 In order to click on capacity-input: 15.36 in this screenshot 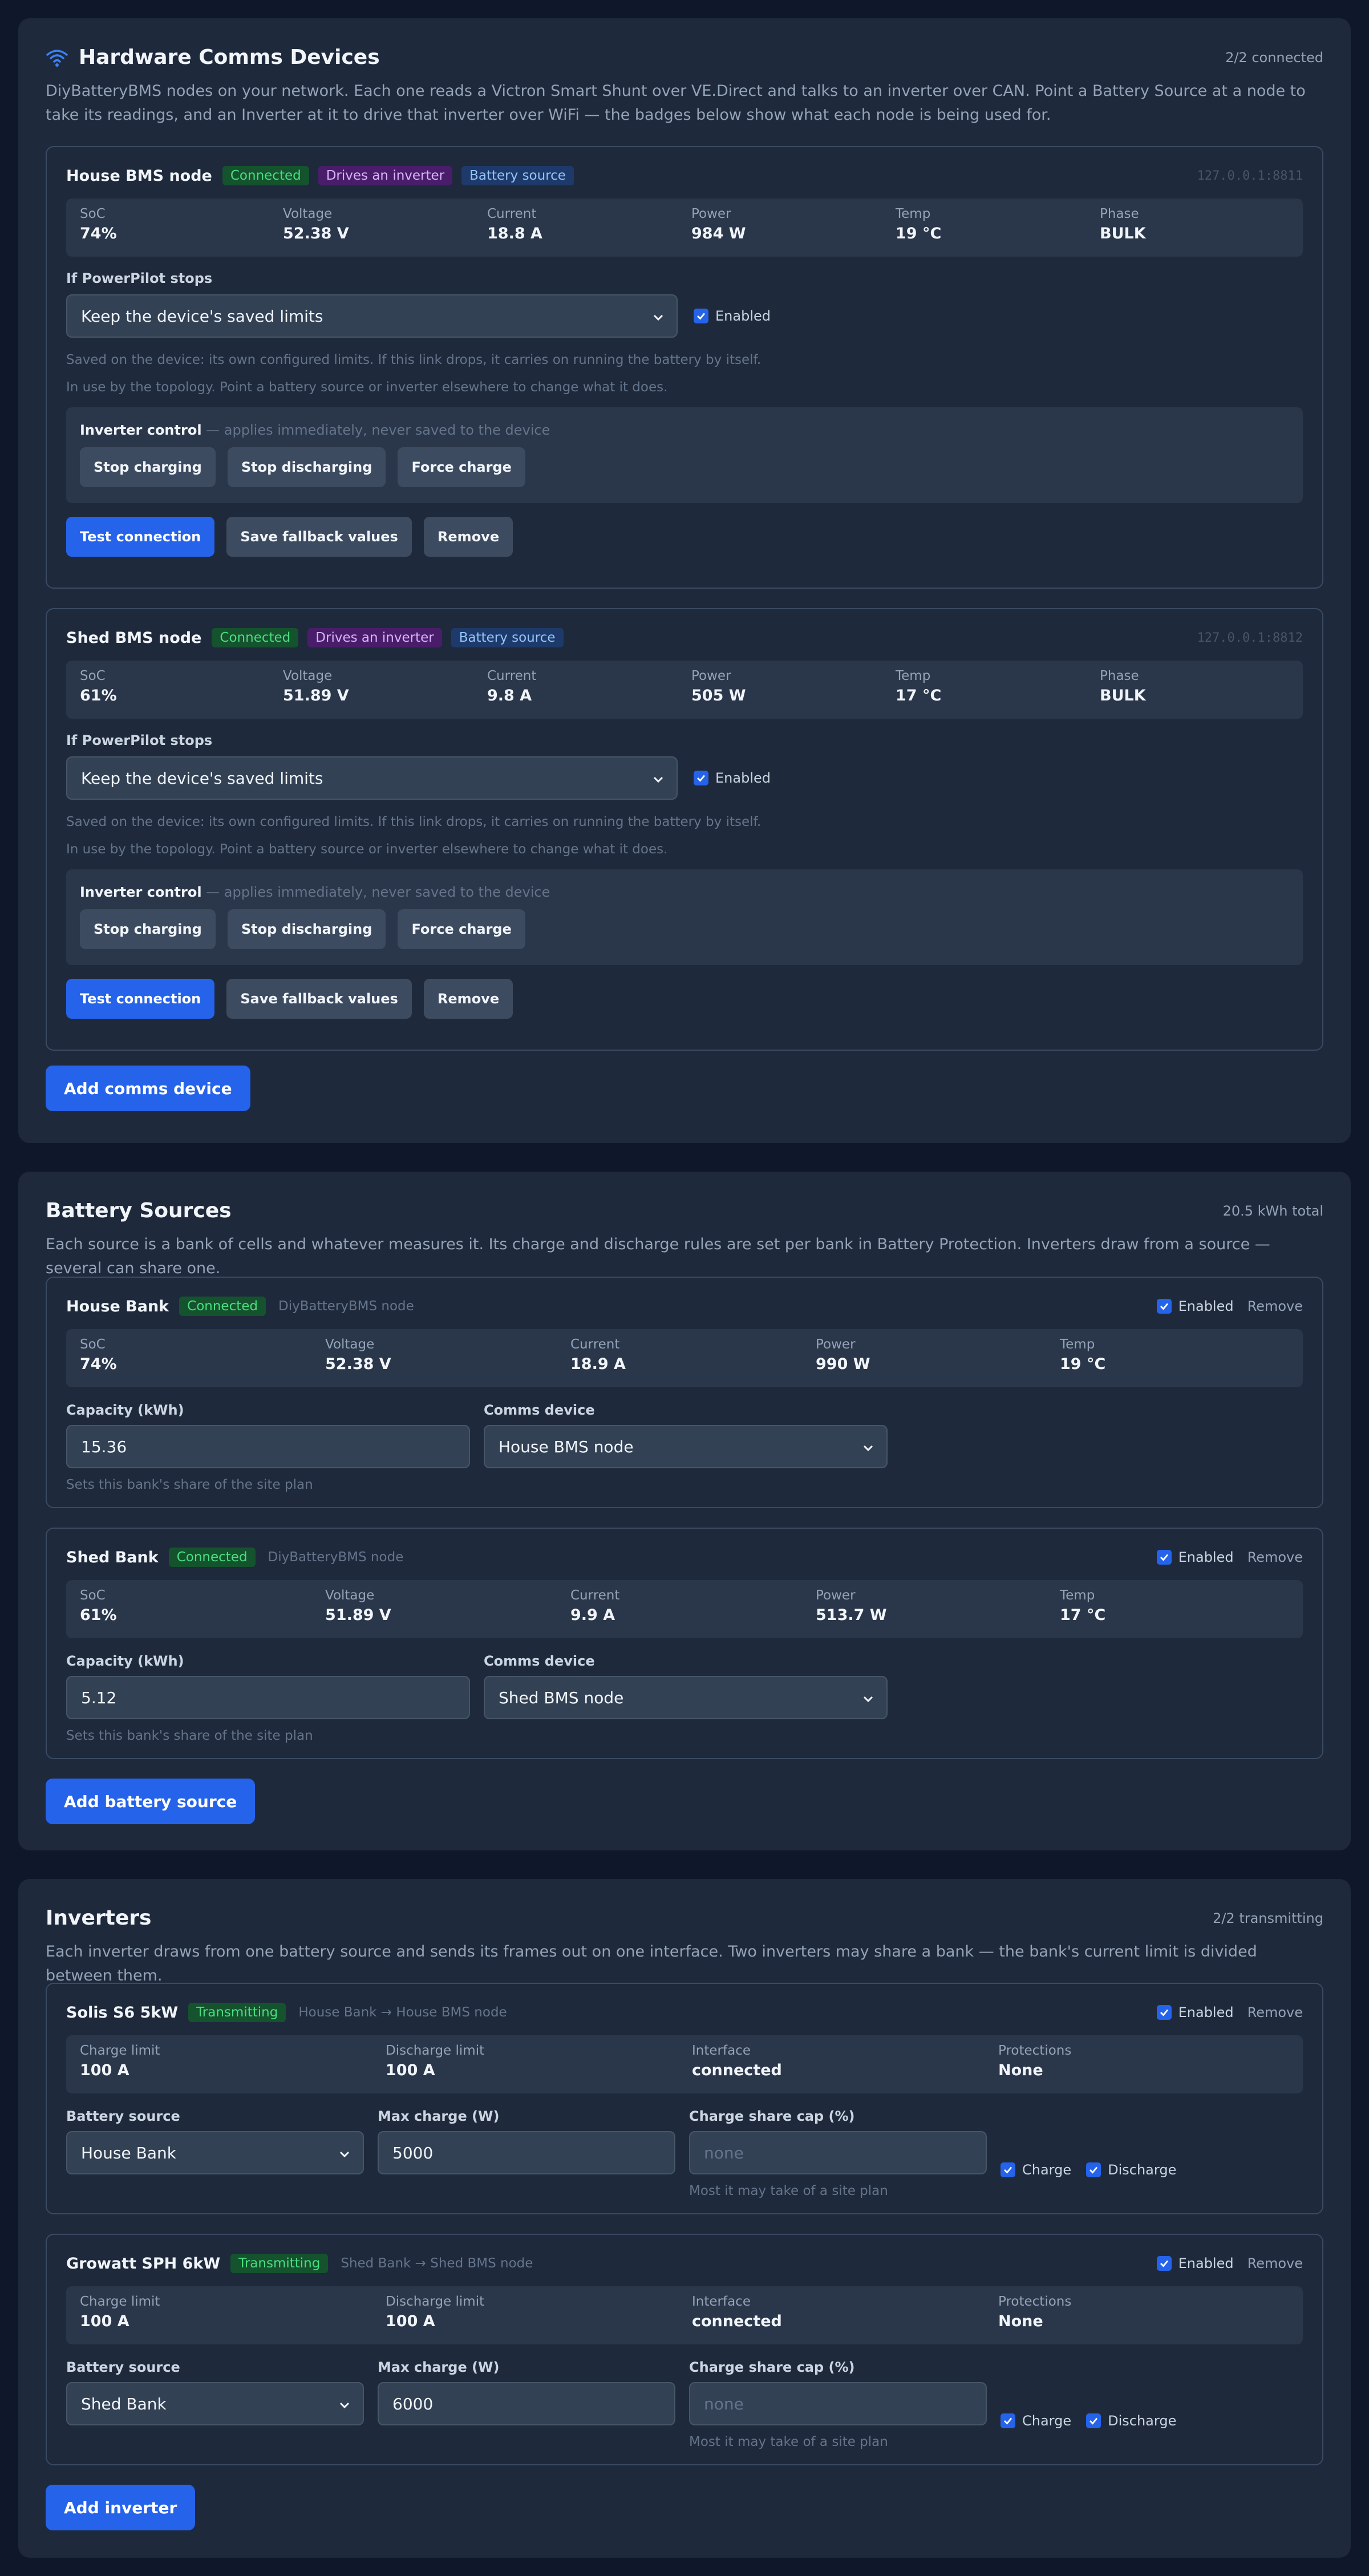, I will do `click(268, 1446)`.